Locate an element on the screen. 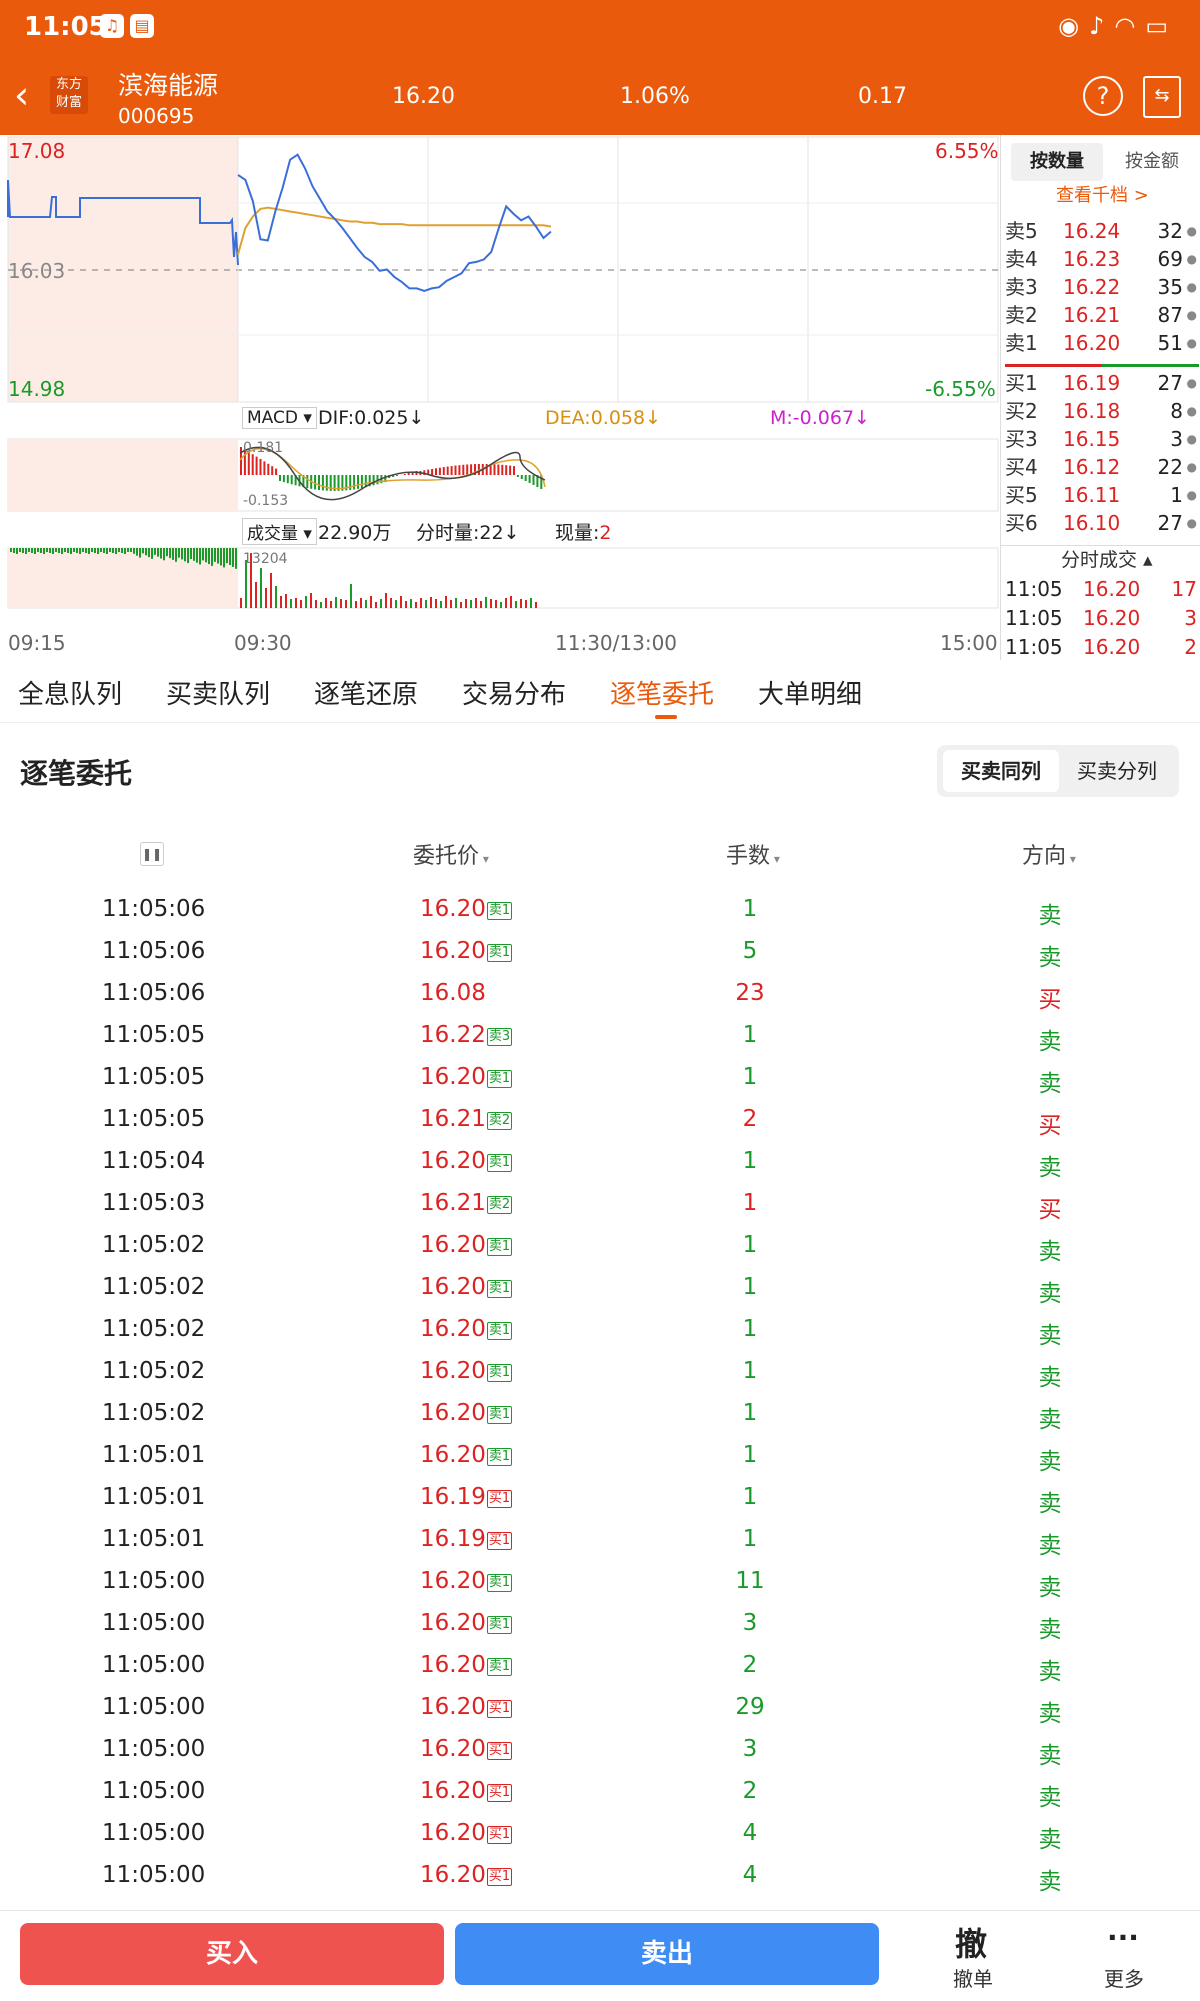 The width and height of the screenshot is (1200, 2001). table-row: 11:05:05 16.22 卖3 1 卖 is located at coordinates (600, 1035).